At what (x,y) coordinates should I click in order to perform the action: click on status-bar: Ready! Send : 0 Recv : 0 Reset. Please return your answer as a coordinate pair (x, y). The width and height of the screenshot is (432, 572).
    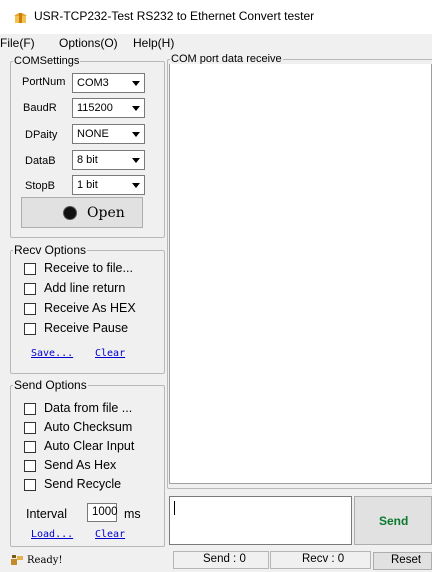
    Looking at the image, I should click on (216, 560).